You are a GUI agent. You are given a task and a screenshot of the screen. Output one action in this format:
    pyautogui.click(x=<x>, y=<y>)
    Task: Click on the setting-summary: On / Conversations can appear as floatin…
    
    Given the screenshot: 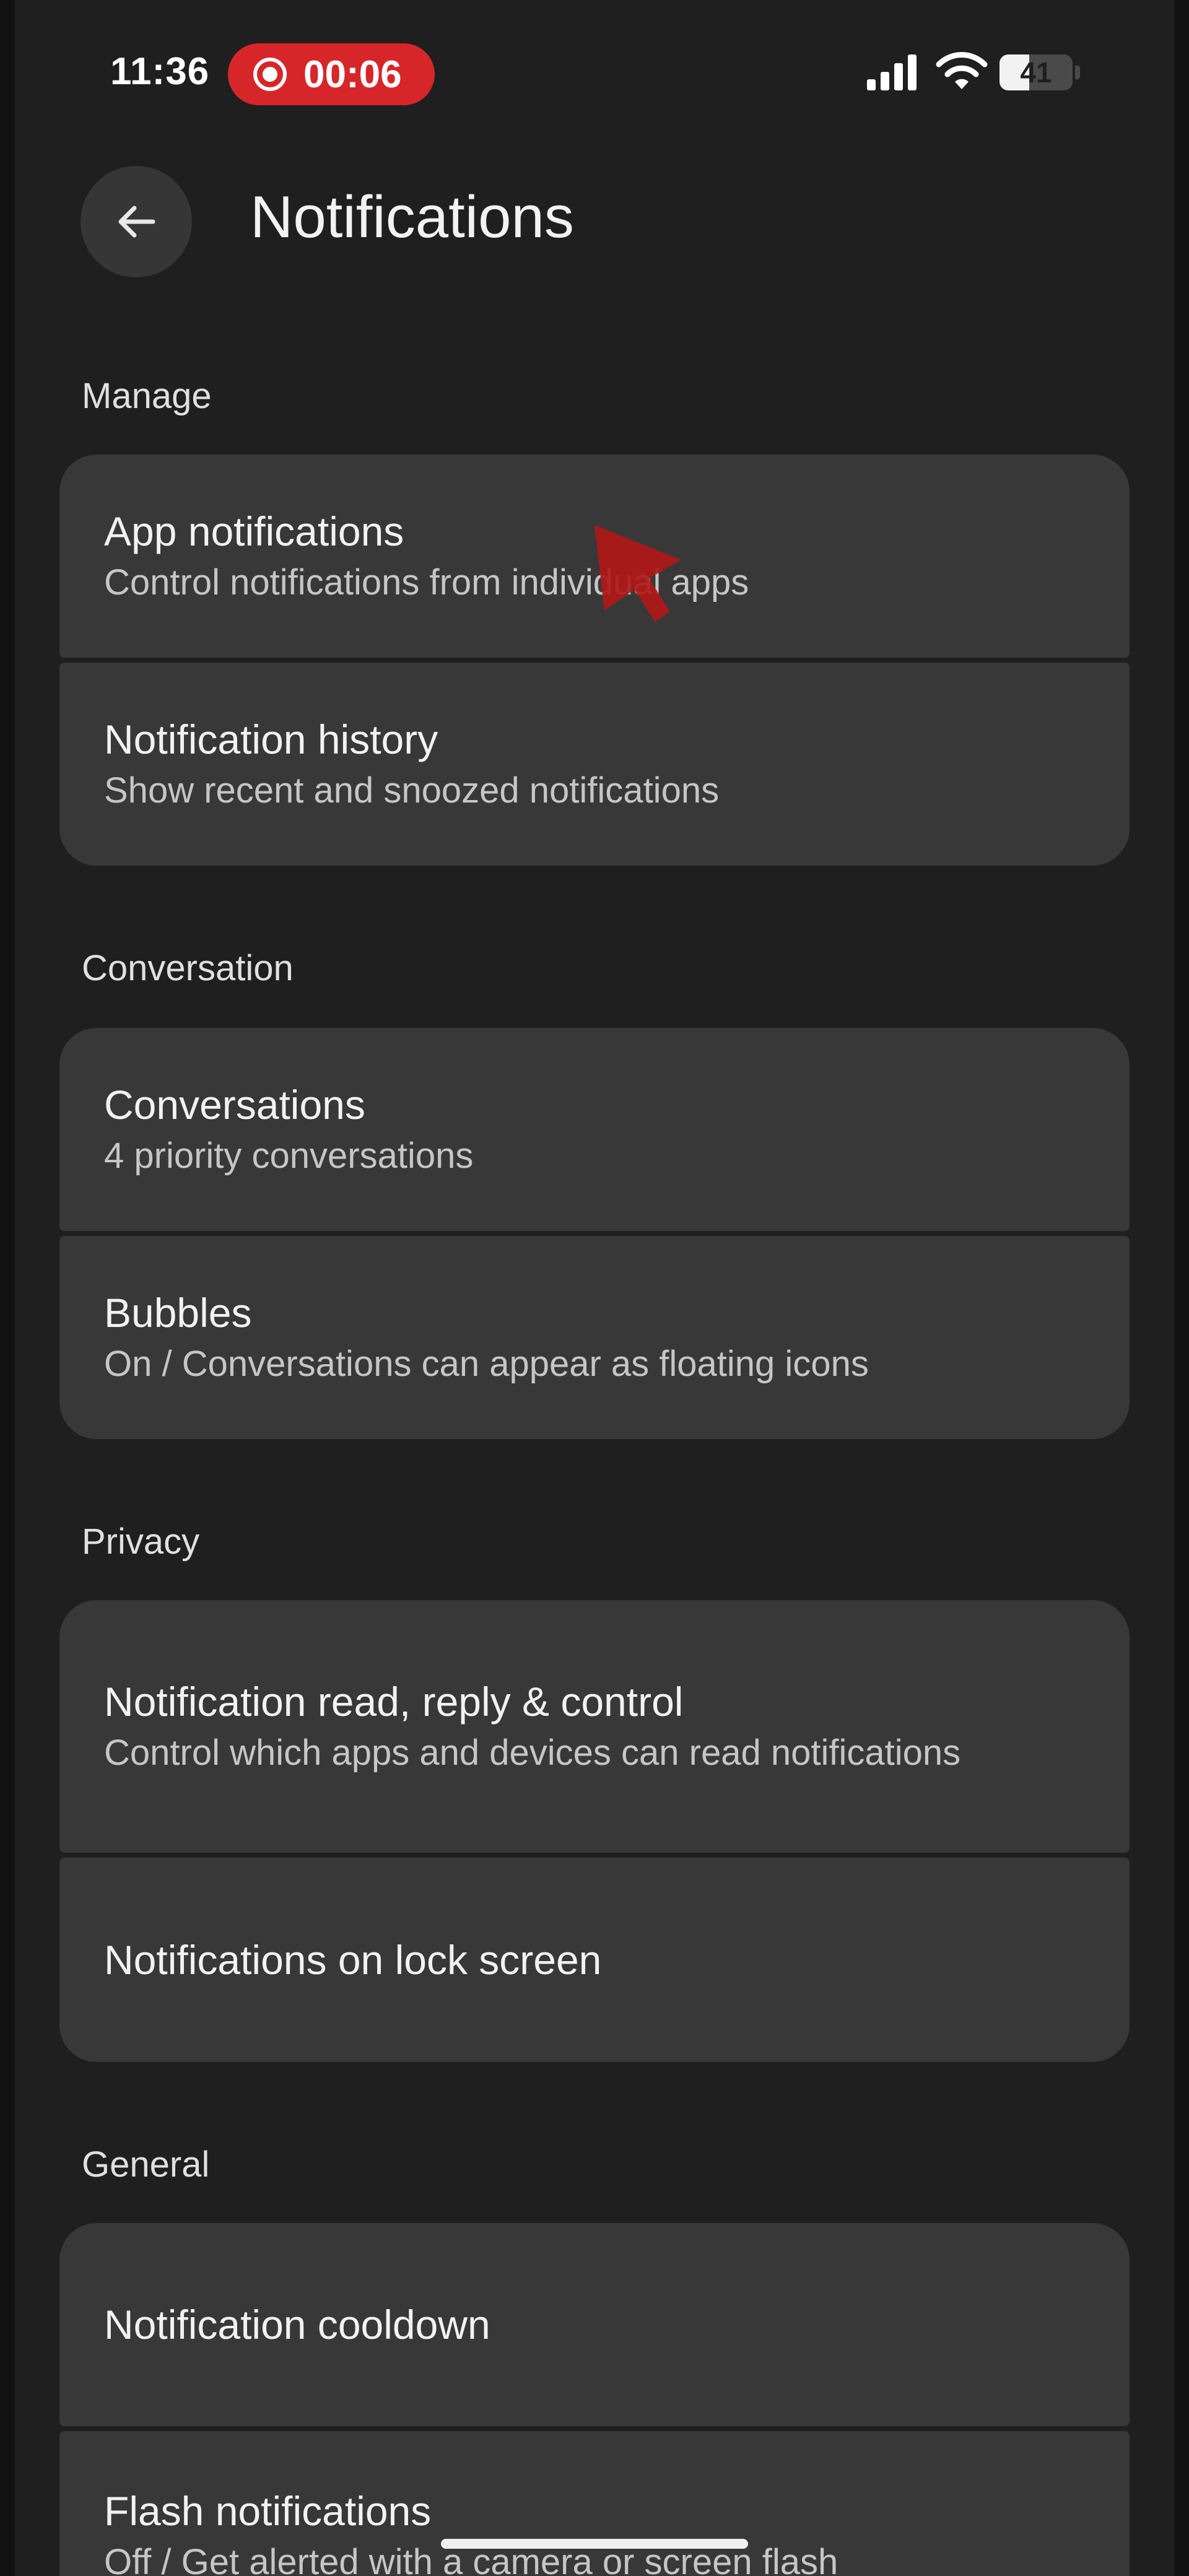 What is the action you would take?
    pyautogui.click(x=486, y=1364)
    